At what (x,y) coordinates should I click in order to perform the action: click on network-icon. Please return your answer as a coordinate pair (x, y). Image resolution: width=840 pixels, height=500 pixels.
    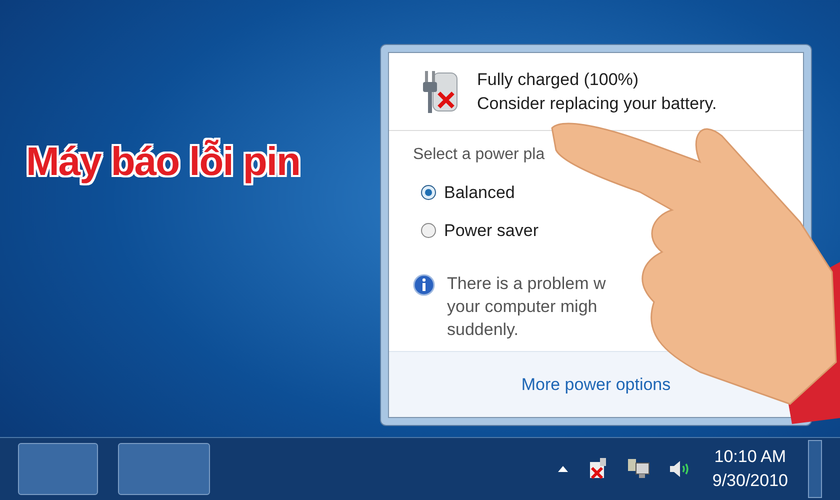
    Looking at the image, I should click on (639, 469).